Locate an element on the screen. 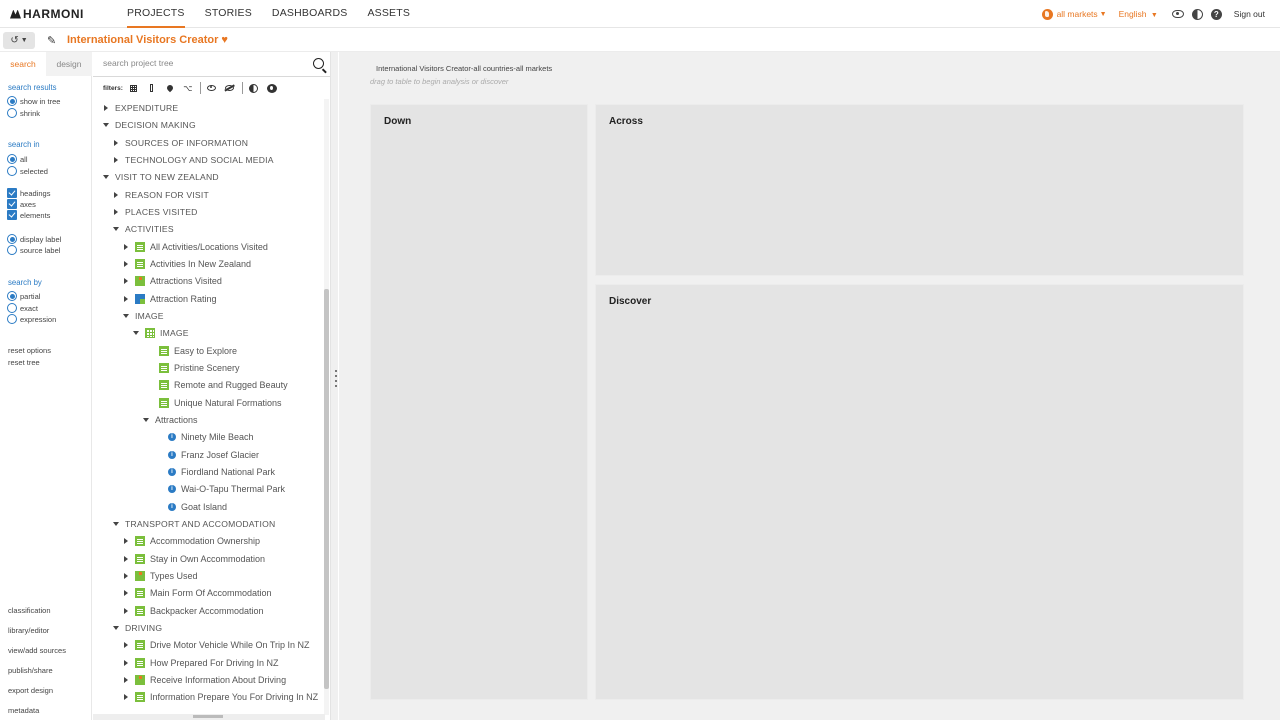  history-button: ↺ ▼ is located at coordinates (19, 40).